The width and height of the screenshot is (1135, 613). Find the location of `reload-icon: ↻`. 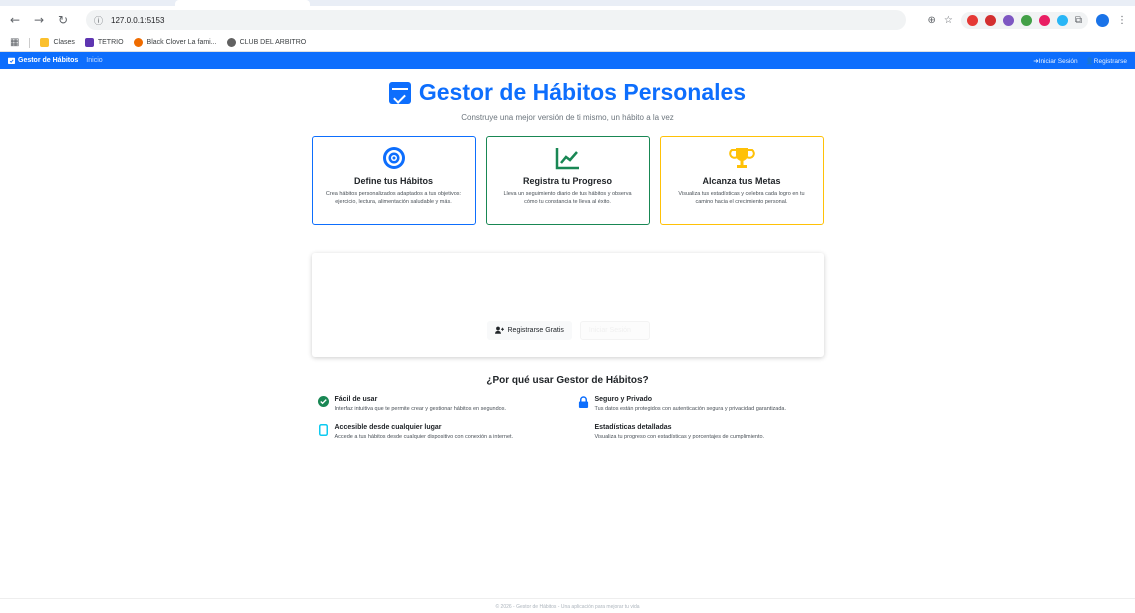

reload-icon: ↻ is located at coordinates (63, 20).